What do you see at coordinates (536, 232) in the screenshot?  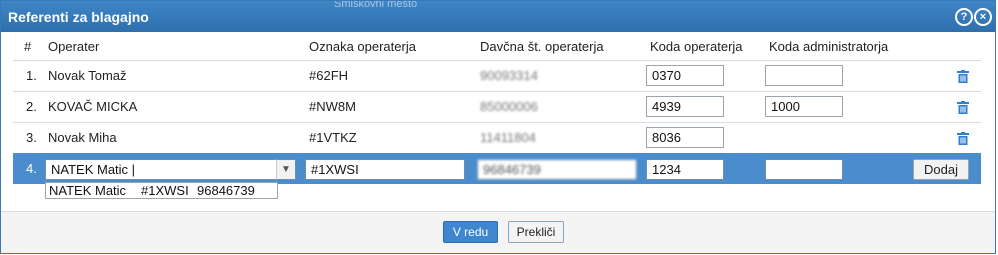 I see `cancel-button: Prekliči` at bounding box center [536, 232].